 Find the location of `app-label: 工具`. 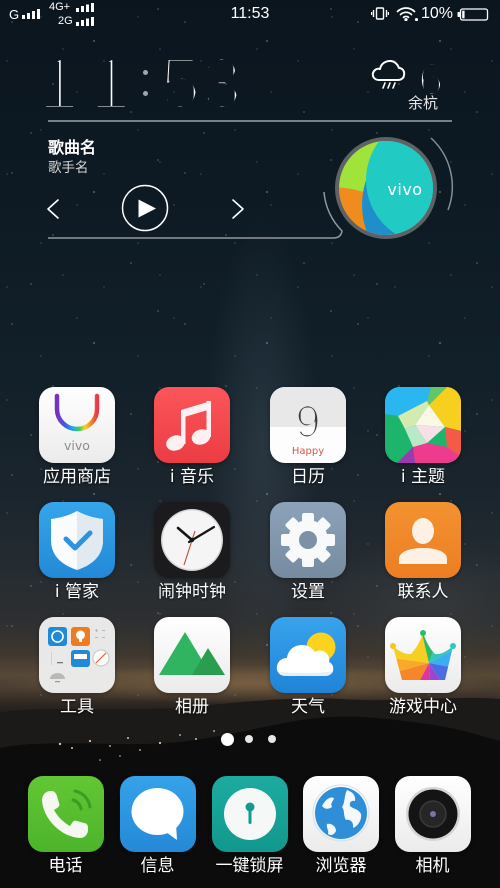

app-label: 工具 is located at coordinates (77, 707).